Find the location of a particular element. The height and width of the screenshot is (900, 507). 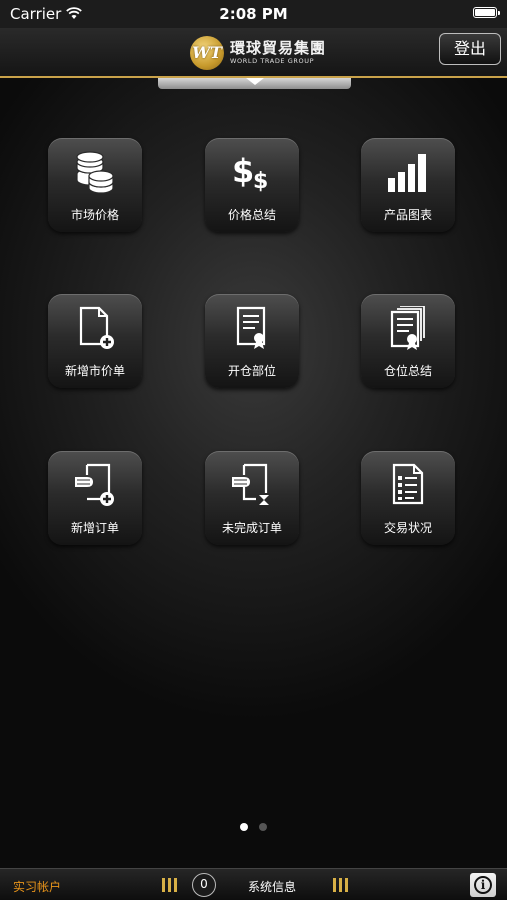

message-count-badge: 0 is located at coordinates (204, 885).